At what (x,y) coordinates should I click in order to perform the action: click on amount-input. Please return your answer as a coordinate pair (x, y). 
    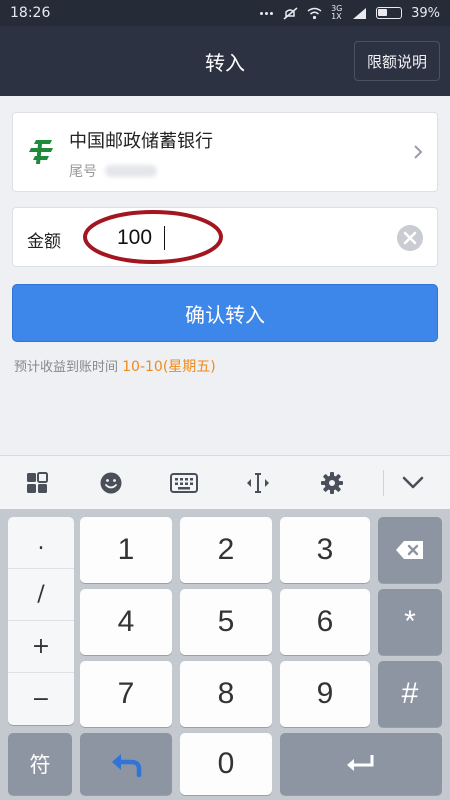
    Looking at the image, I should click on (217, 238).